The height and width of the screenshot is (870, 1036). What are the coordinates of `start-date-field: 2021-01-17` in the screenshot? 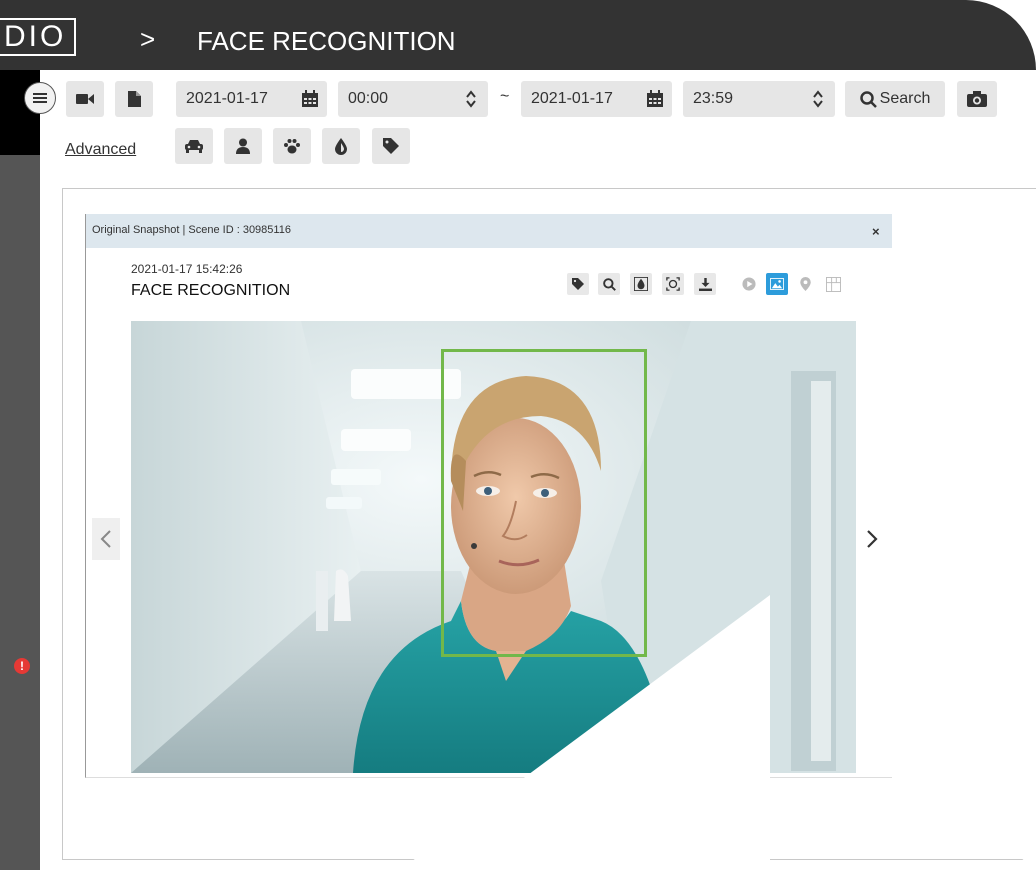 It's located at (251, 99).